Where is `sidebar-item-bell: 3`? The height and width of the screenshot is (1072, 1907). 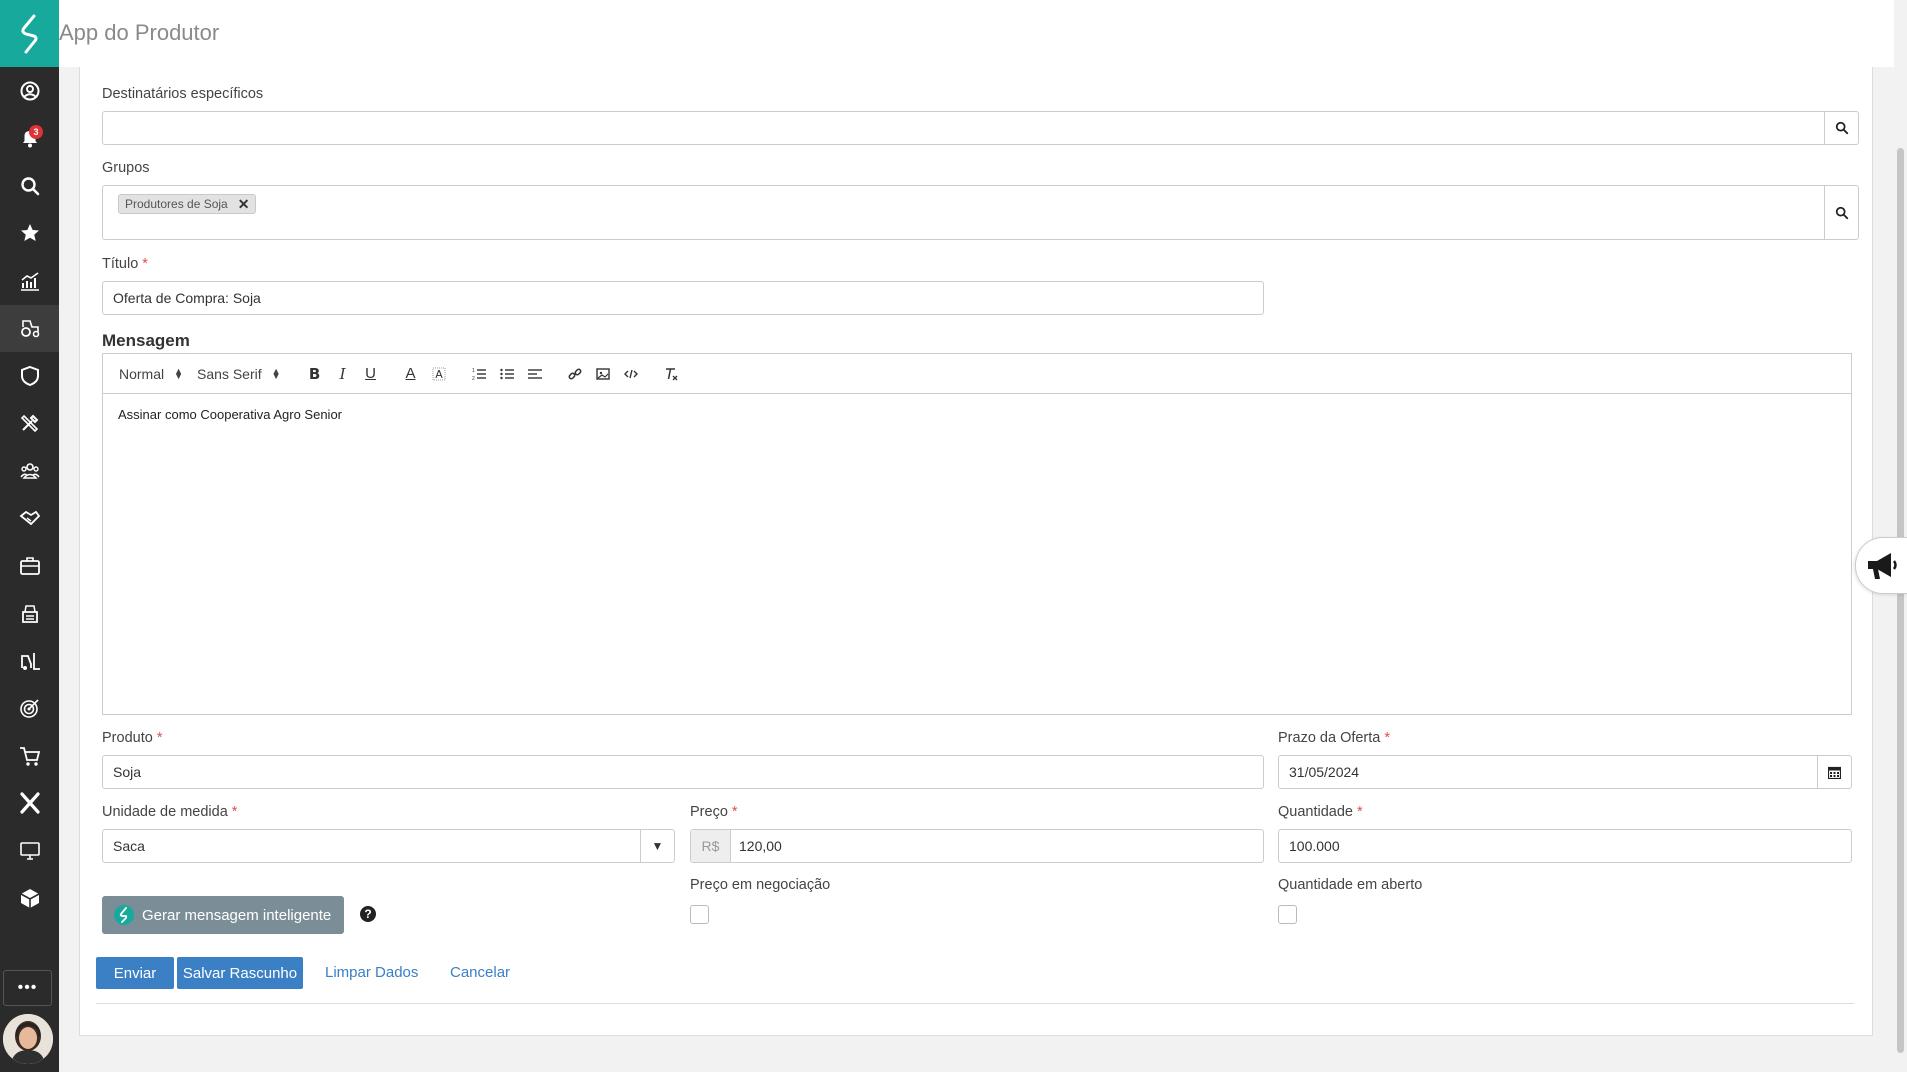 sidebar-item-bell: 3 is located at coordinates (29, 139).